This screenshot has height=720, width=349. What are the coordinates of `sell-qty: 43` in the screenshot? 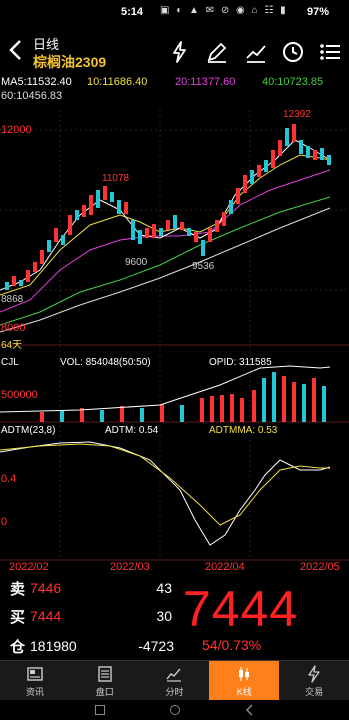 It's located at (164, 588).